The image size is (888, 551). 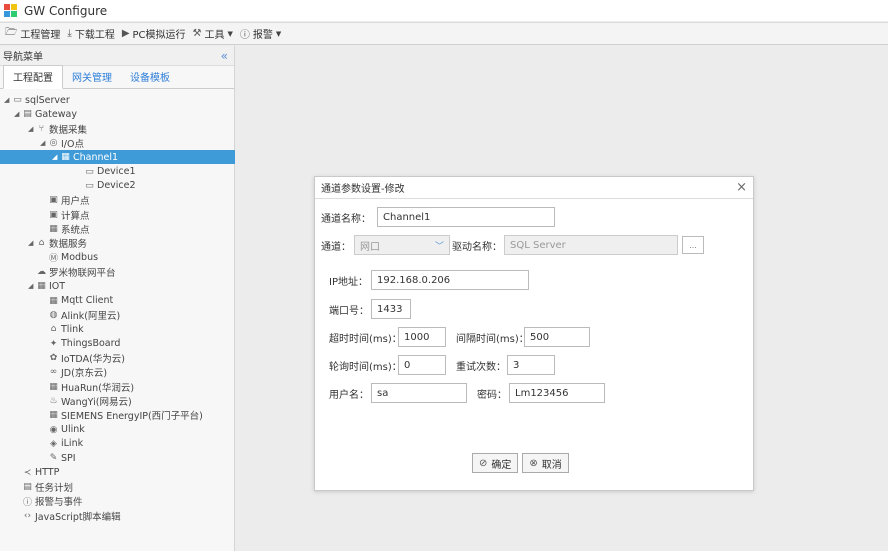 What do you see at coordinates (117, 172) in the screenshot?
I see `tree-node: ▭ Device1` at bounding box center [117, 172].